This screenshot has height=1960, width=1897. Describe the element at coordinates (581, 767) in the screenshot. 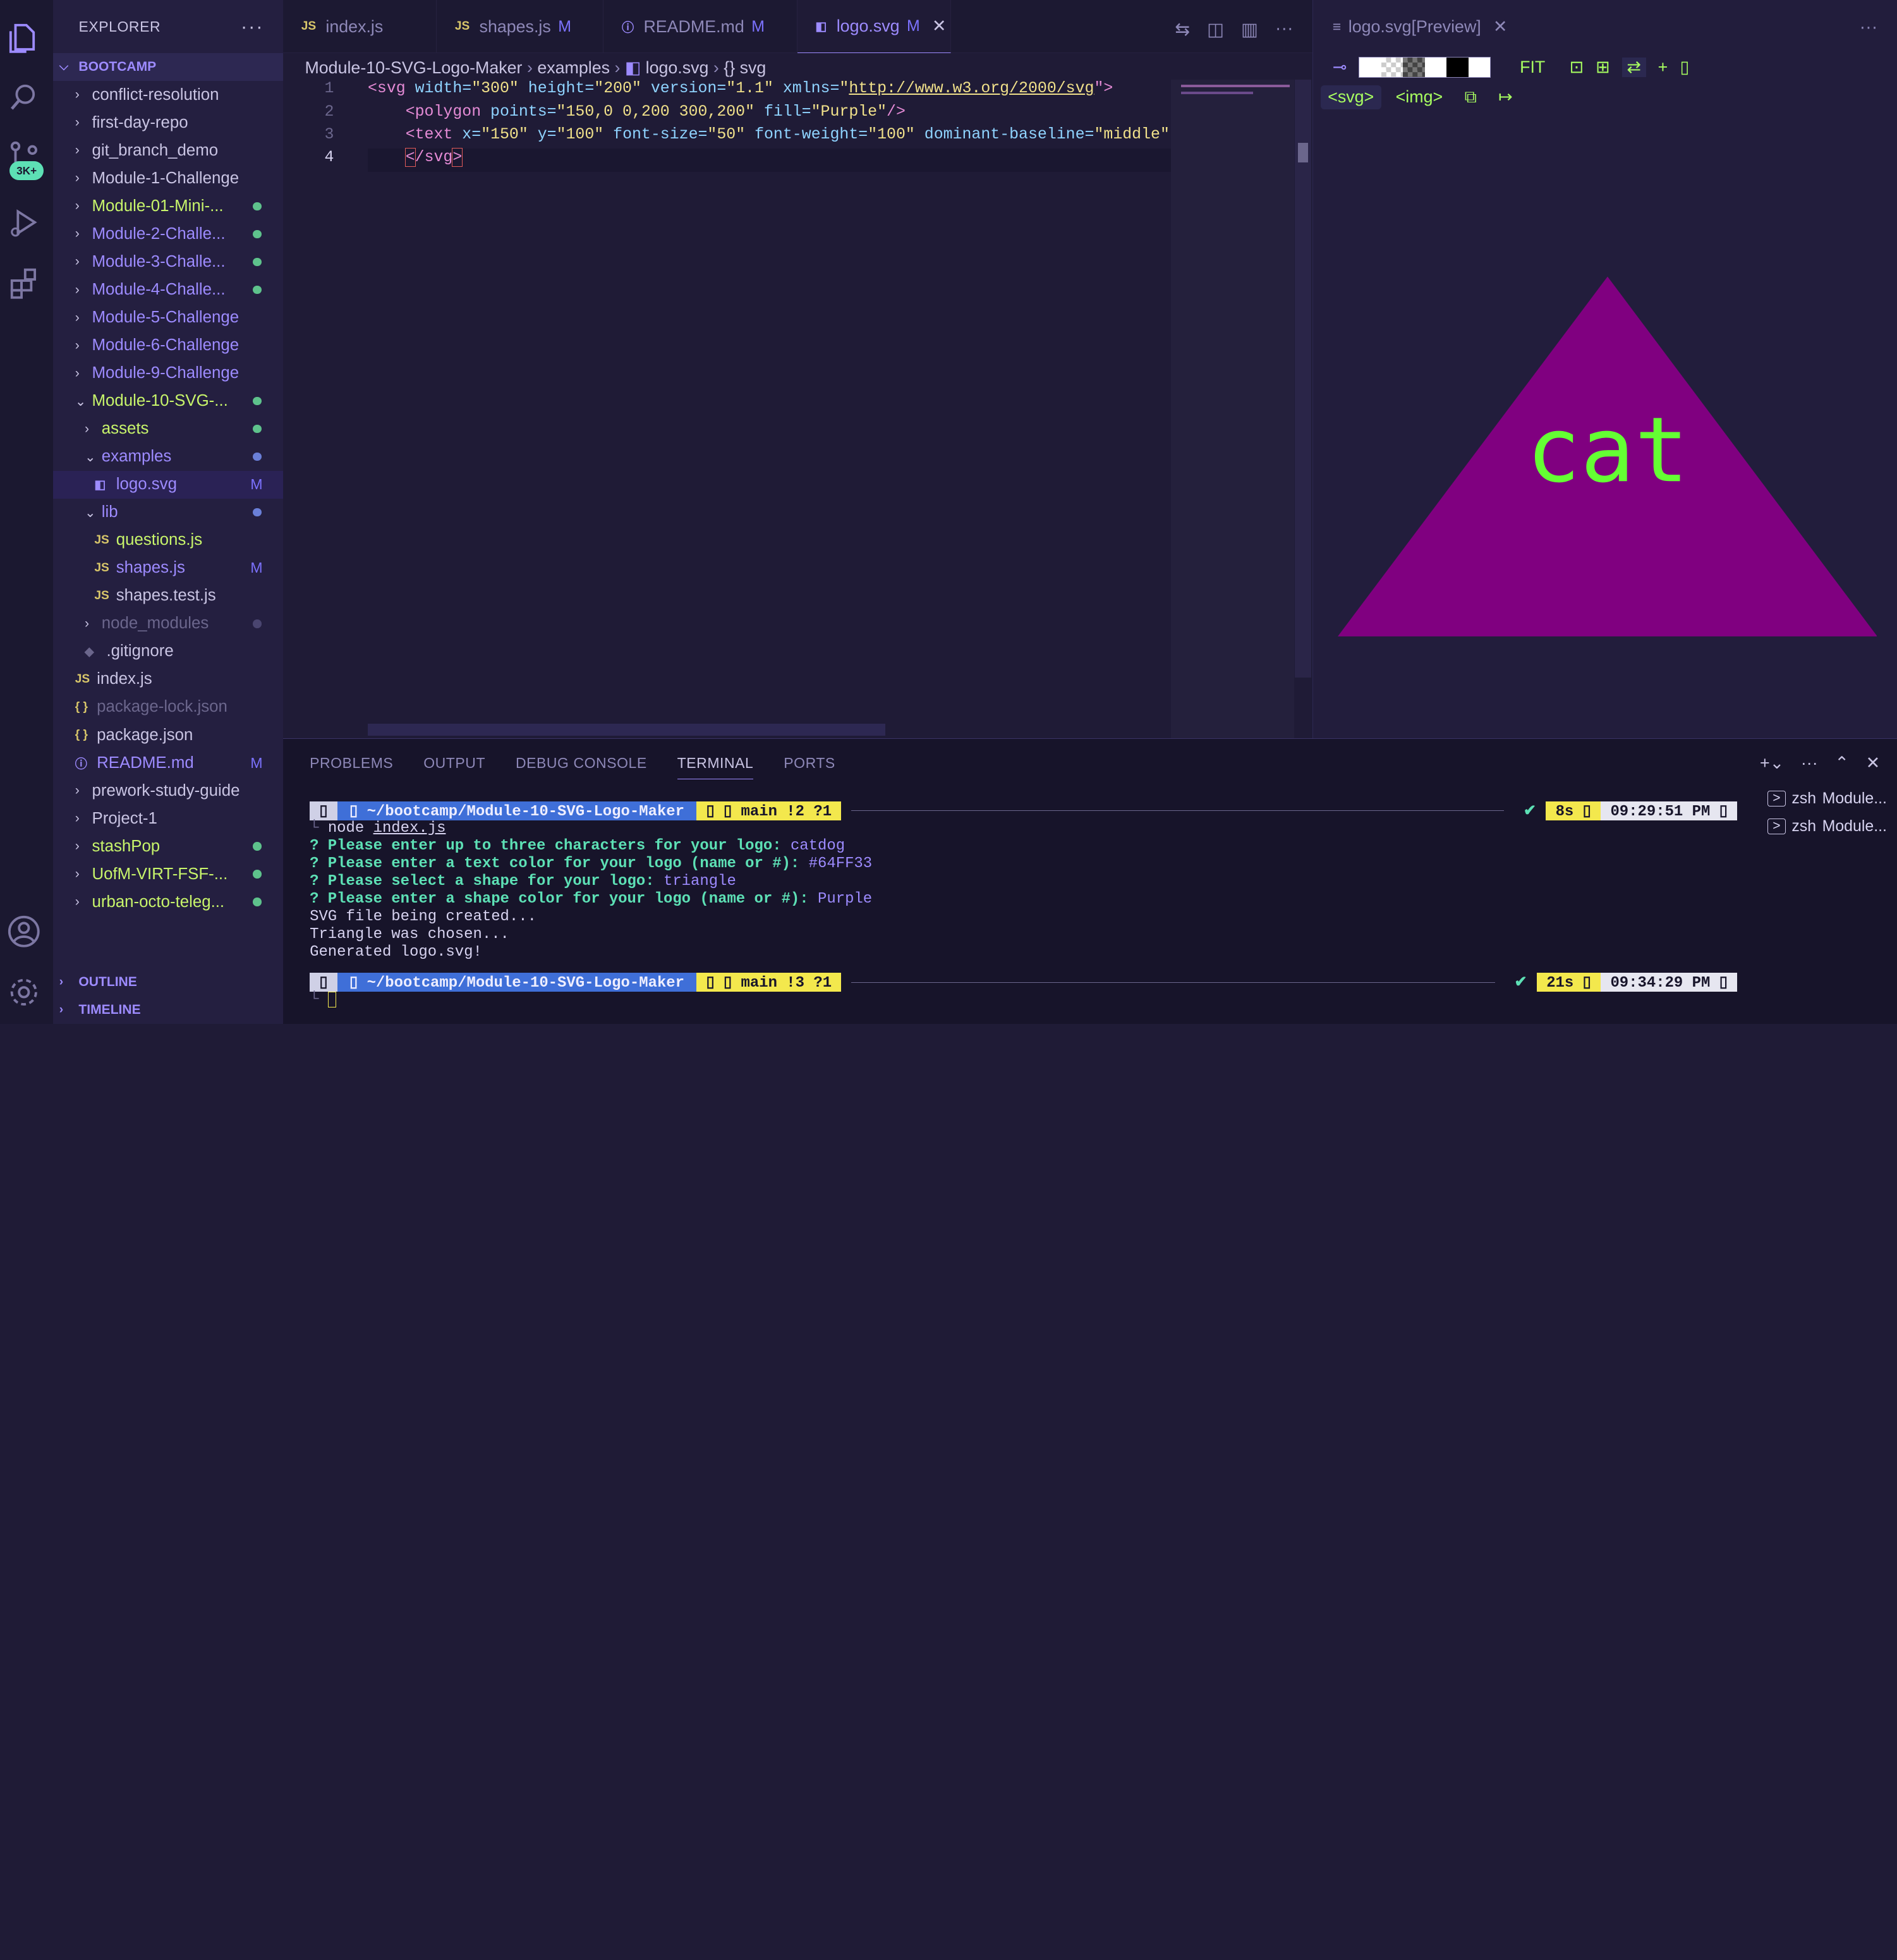

I see `panel-tab-debug-console: DEBUG CONSOLE` at that location.